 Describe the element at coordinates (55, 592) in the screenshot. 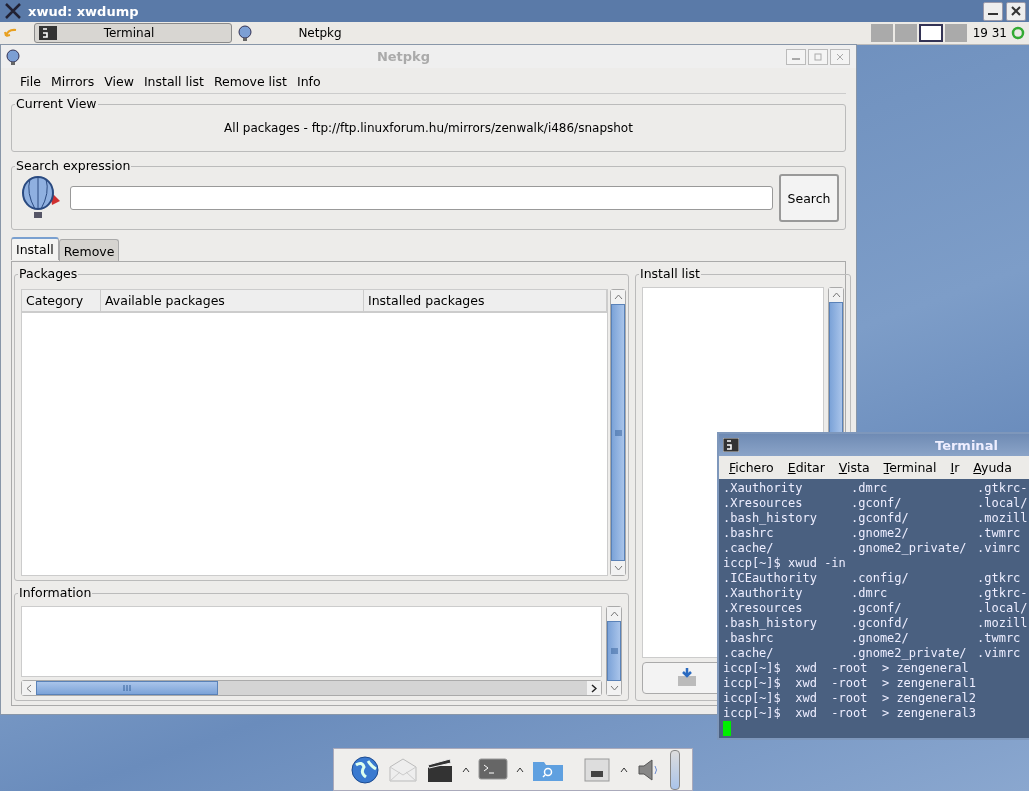

I see `group-label: Information` at that location.